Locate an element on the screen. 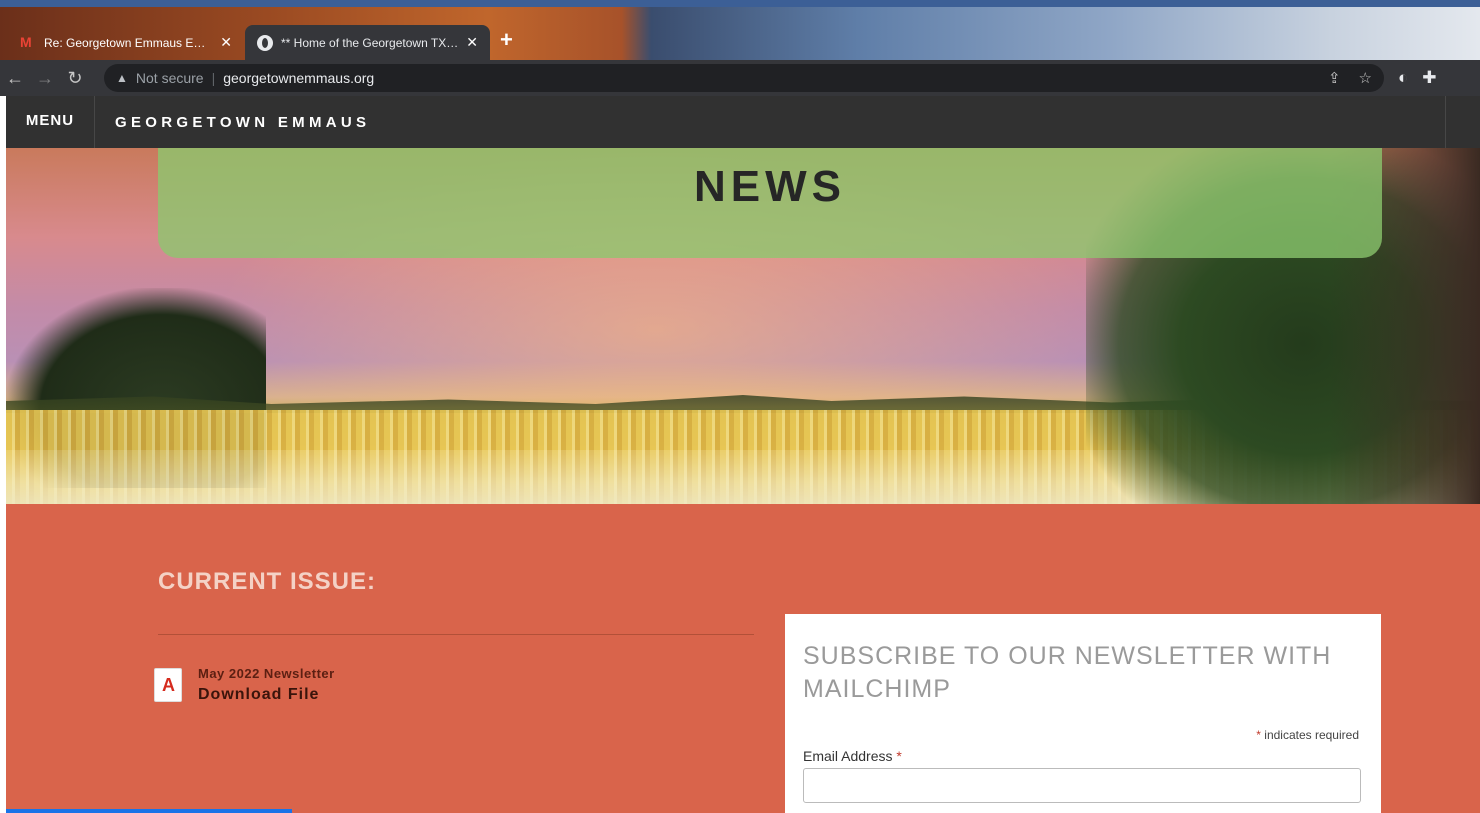  url-text: georgetownemmaus.org is located at coordinates (298, 78).